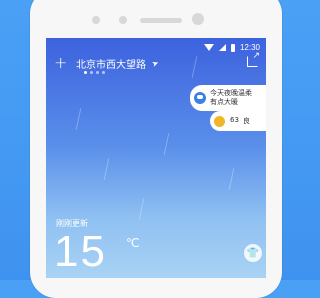 Image resolution: width=320 pixels, height=298 pixels. I want to click on share-arrow-icon: ↗, so click(256, 56).